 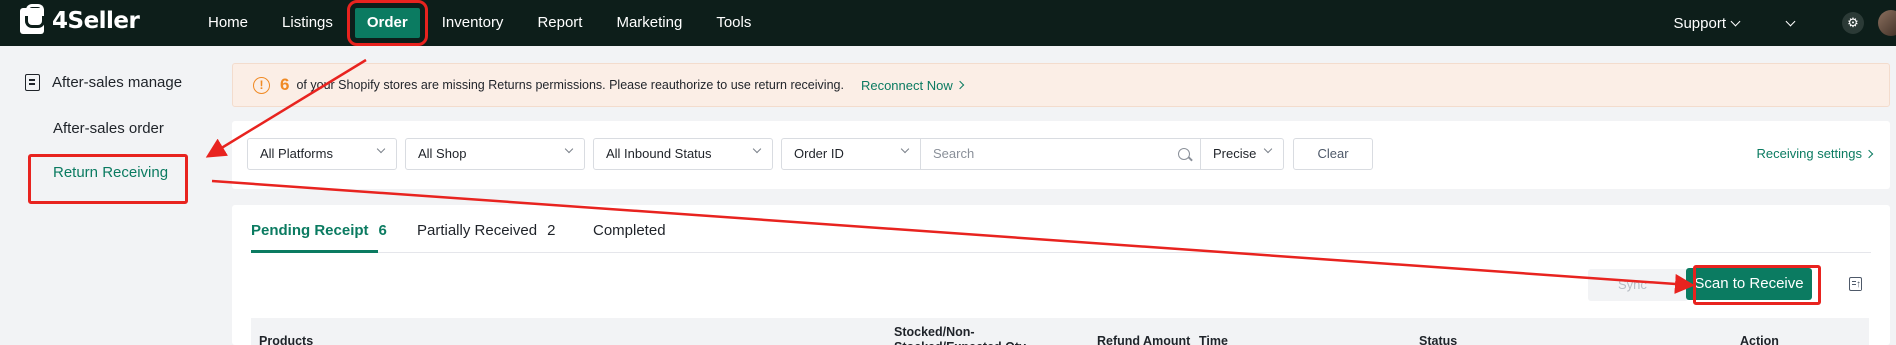 I want to click on support-menu: Support, so click(x=1707, y=23).